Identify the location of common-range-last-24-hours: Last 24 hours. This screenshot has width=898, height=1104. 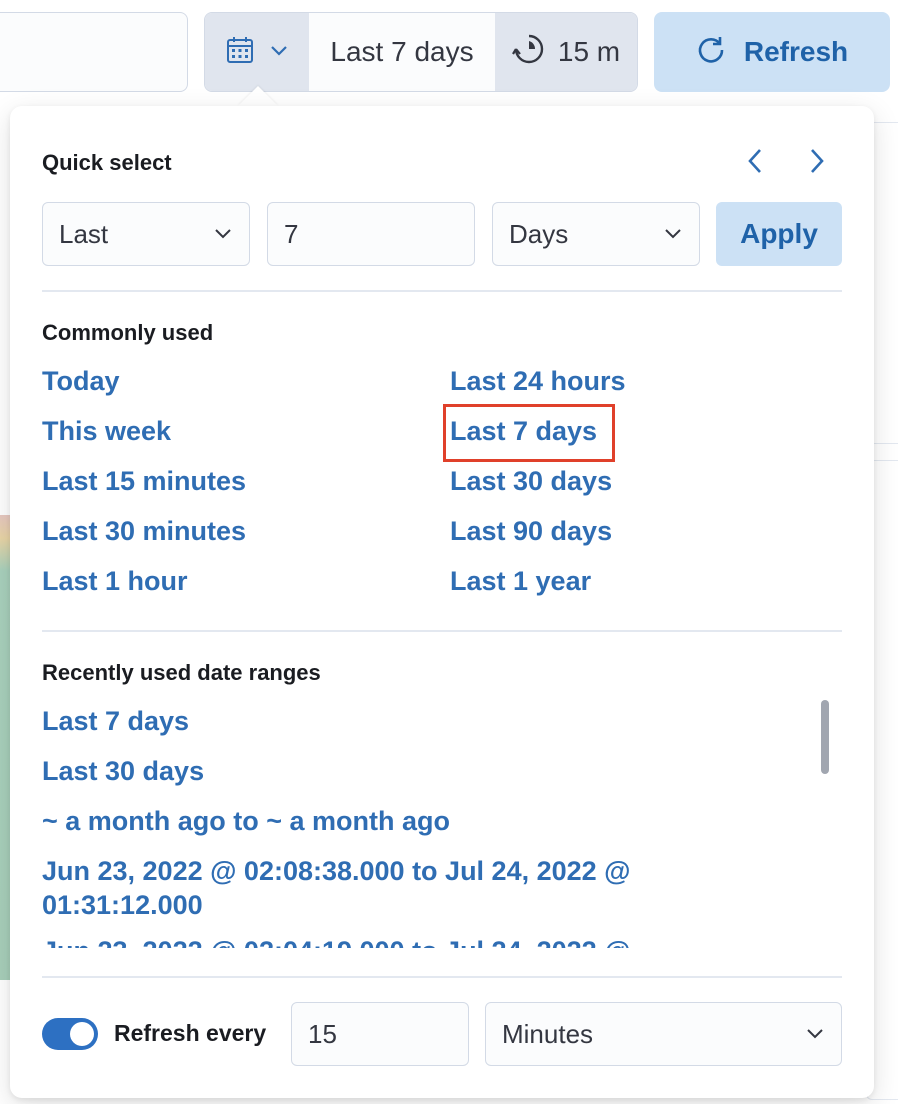
(538, 381).